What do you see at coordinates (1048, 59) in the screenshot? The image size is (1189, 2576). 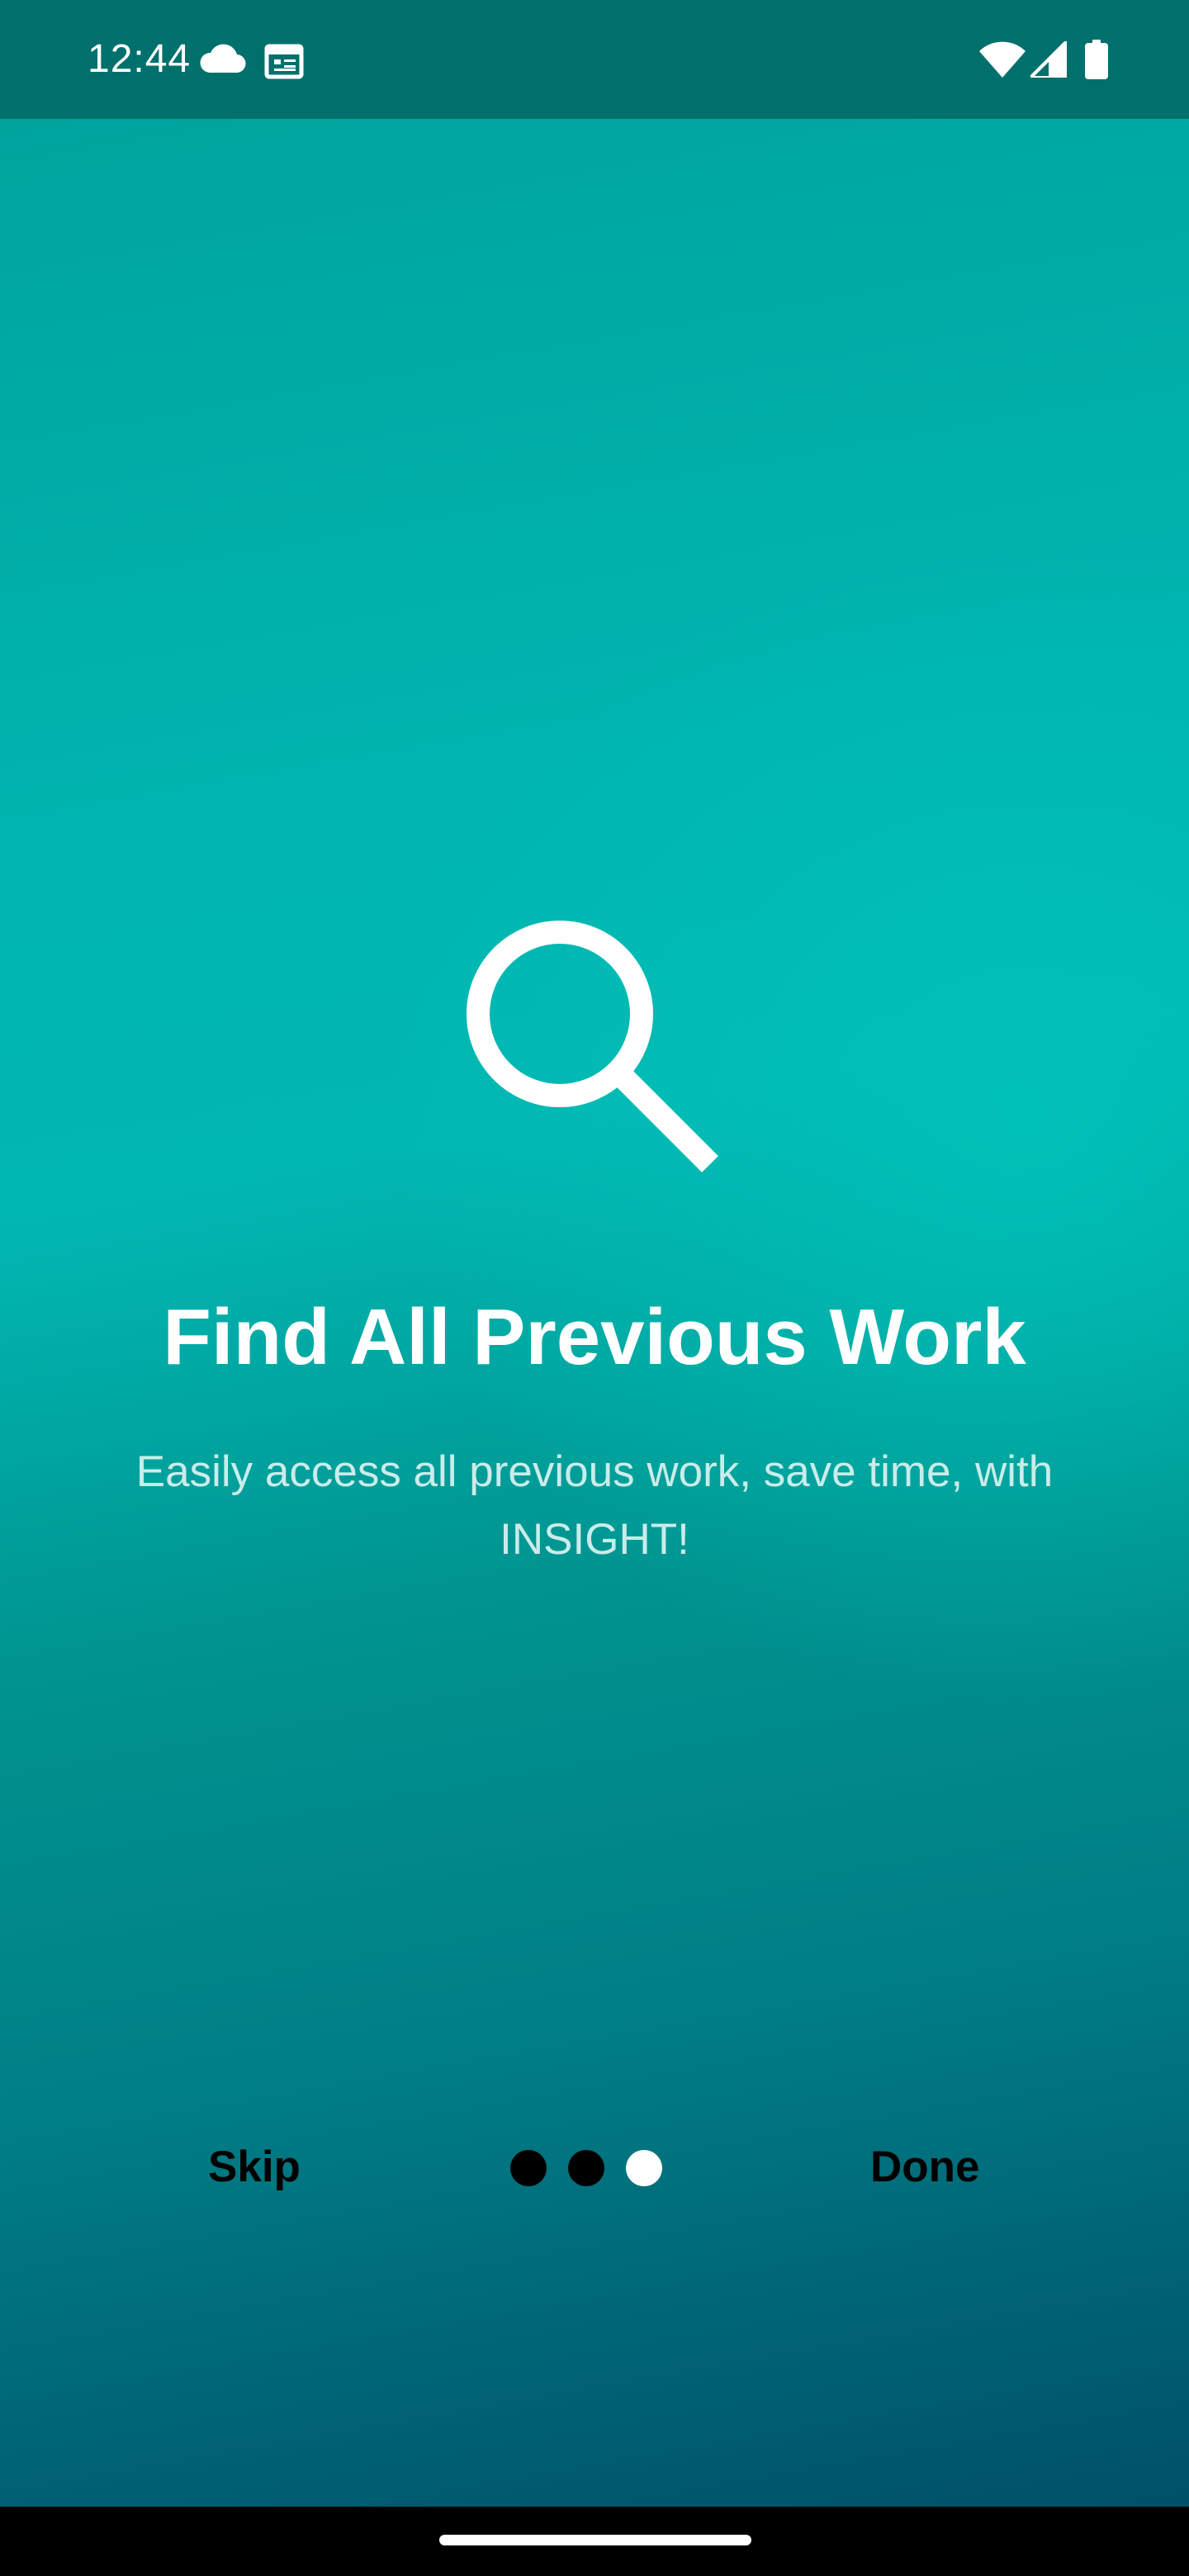 I see `signal-icon` at bounding box center [1048, 59].